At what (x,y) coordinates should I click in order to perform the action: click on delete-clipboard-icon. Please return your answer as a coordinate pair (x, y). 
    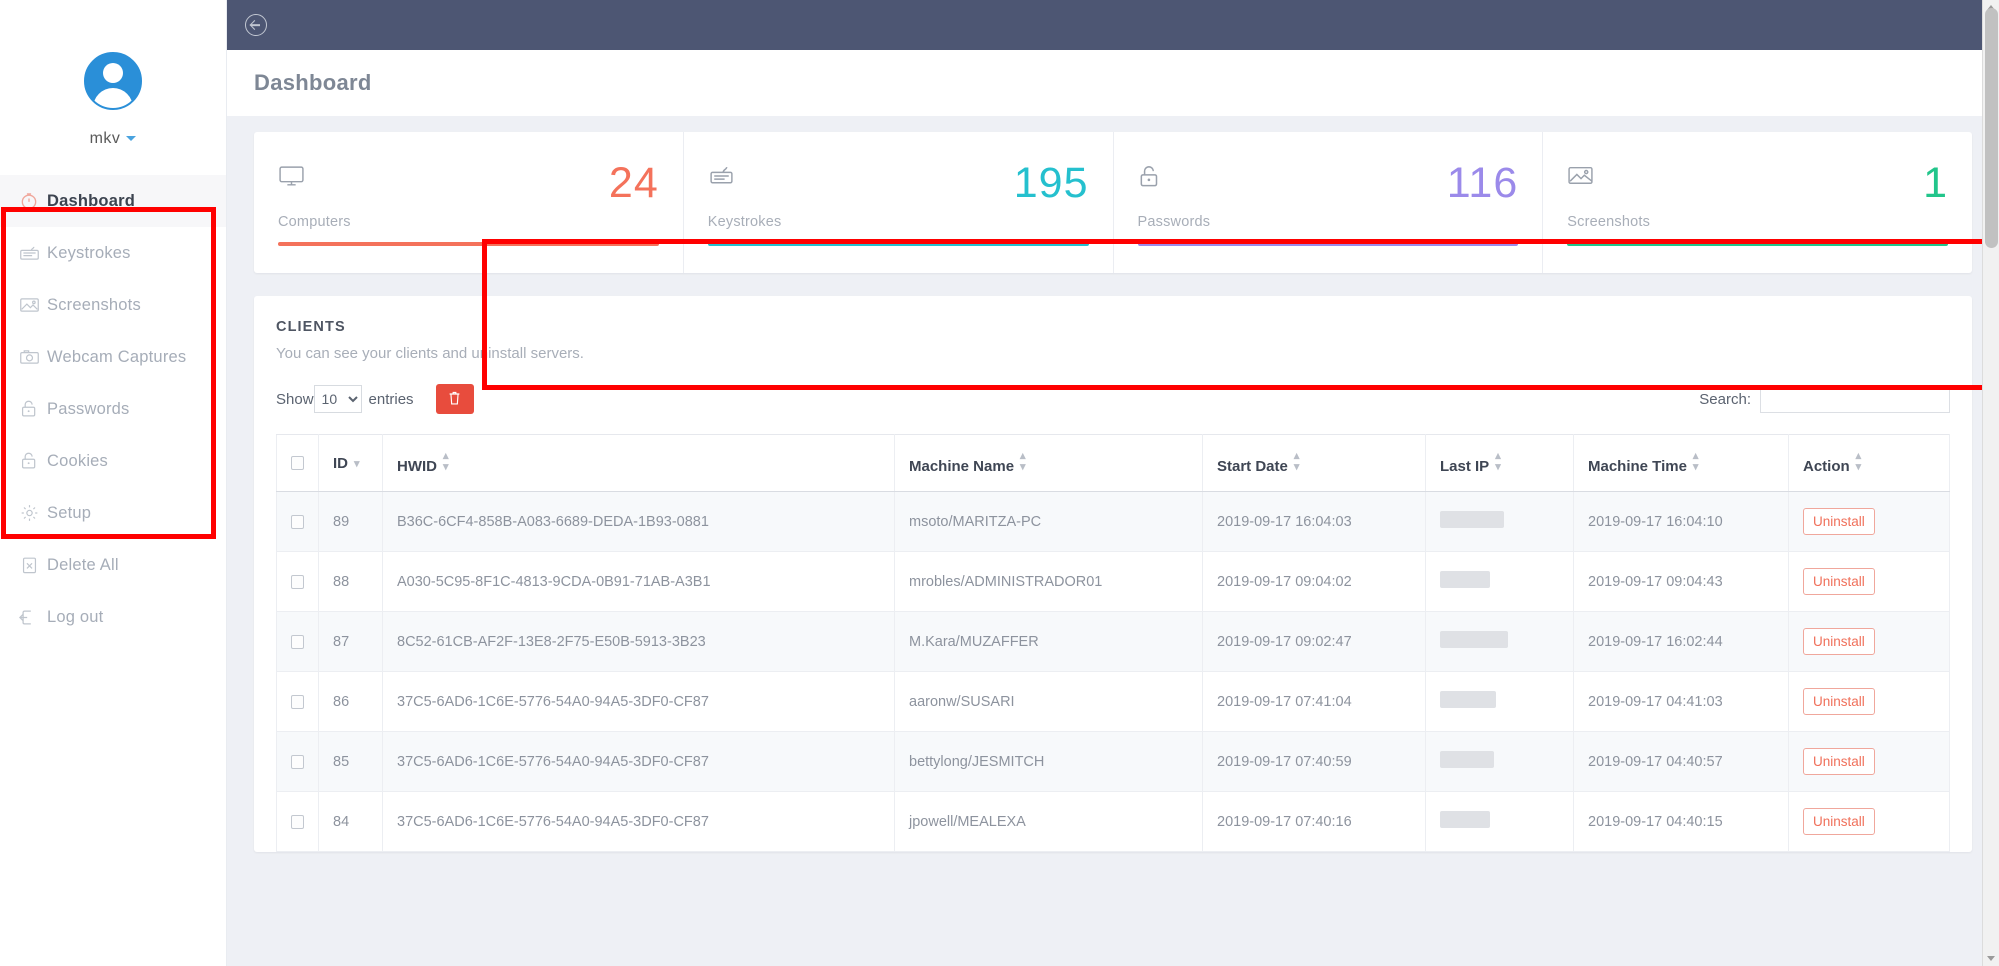
    Looking at the image, I should click on (29, 565).